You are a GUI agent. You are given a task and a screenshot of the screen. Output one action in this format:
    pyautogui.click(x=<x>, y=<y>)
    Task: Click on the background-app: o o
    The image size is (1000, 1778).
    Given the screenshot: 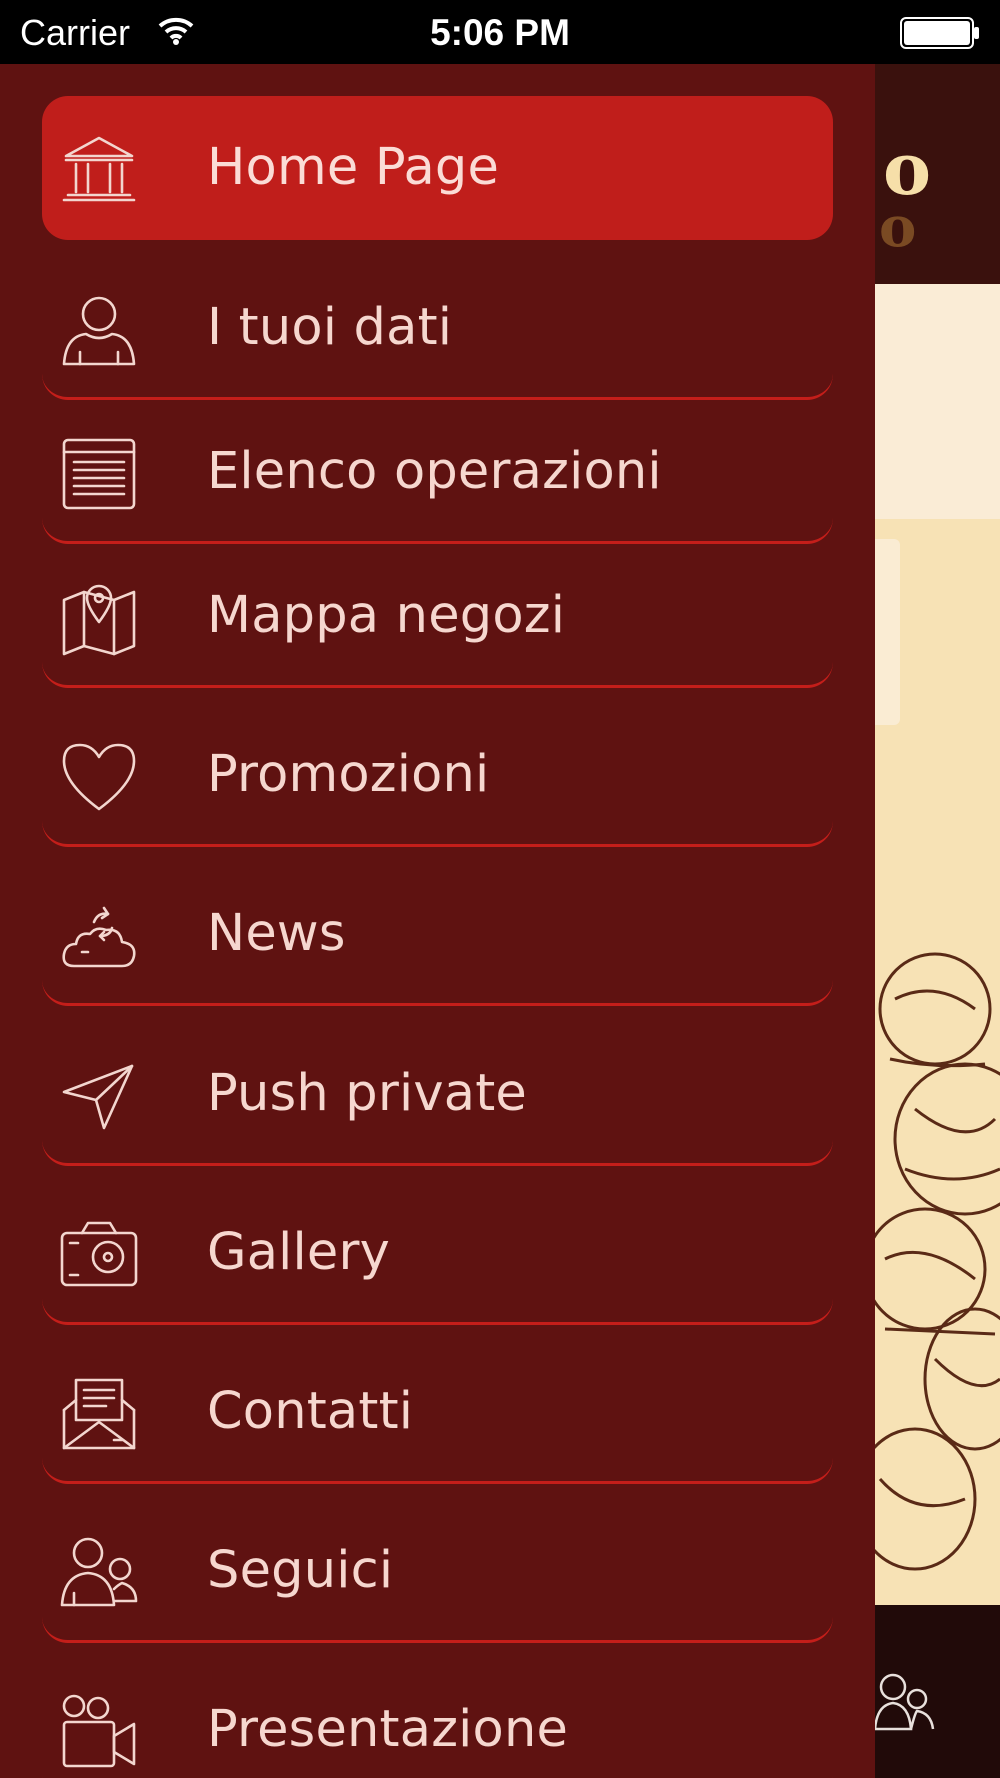 What is the action you would take?
    pyautogui.click(x=932, y=921)
    